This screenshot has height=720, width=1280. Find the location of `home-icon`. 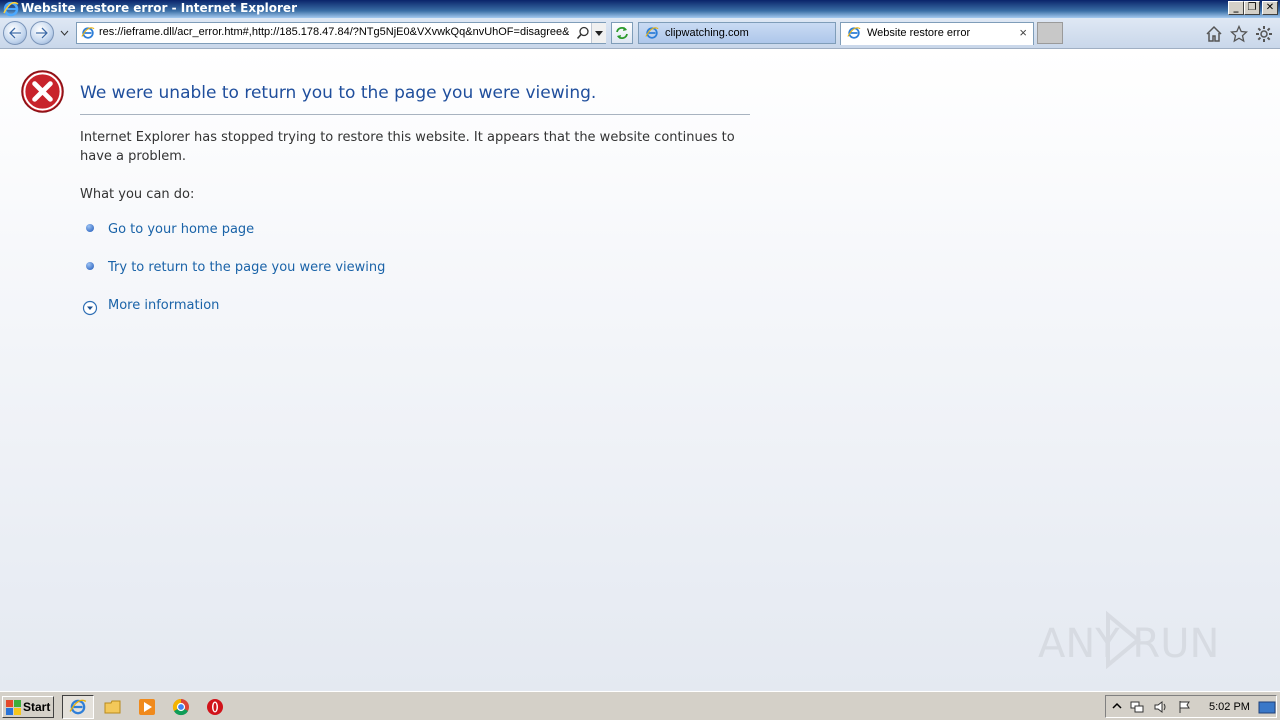

home-icon is located at coordinates (1214, 34).